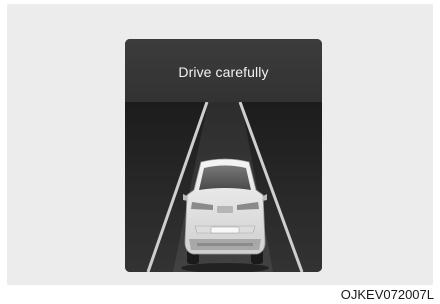  I want to click on display-header: Drive carefully, so click(223, 70).